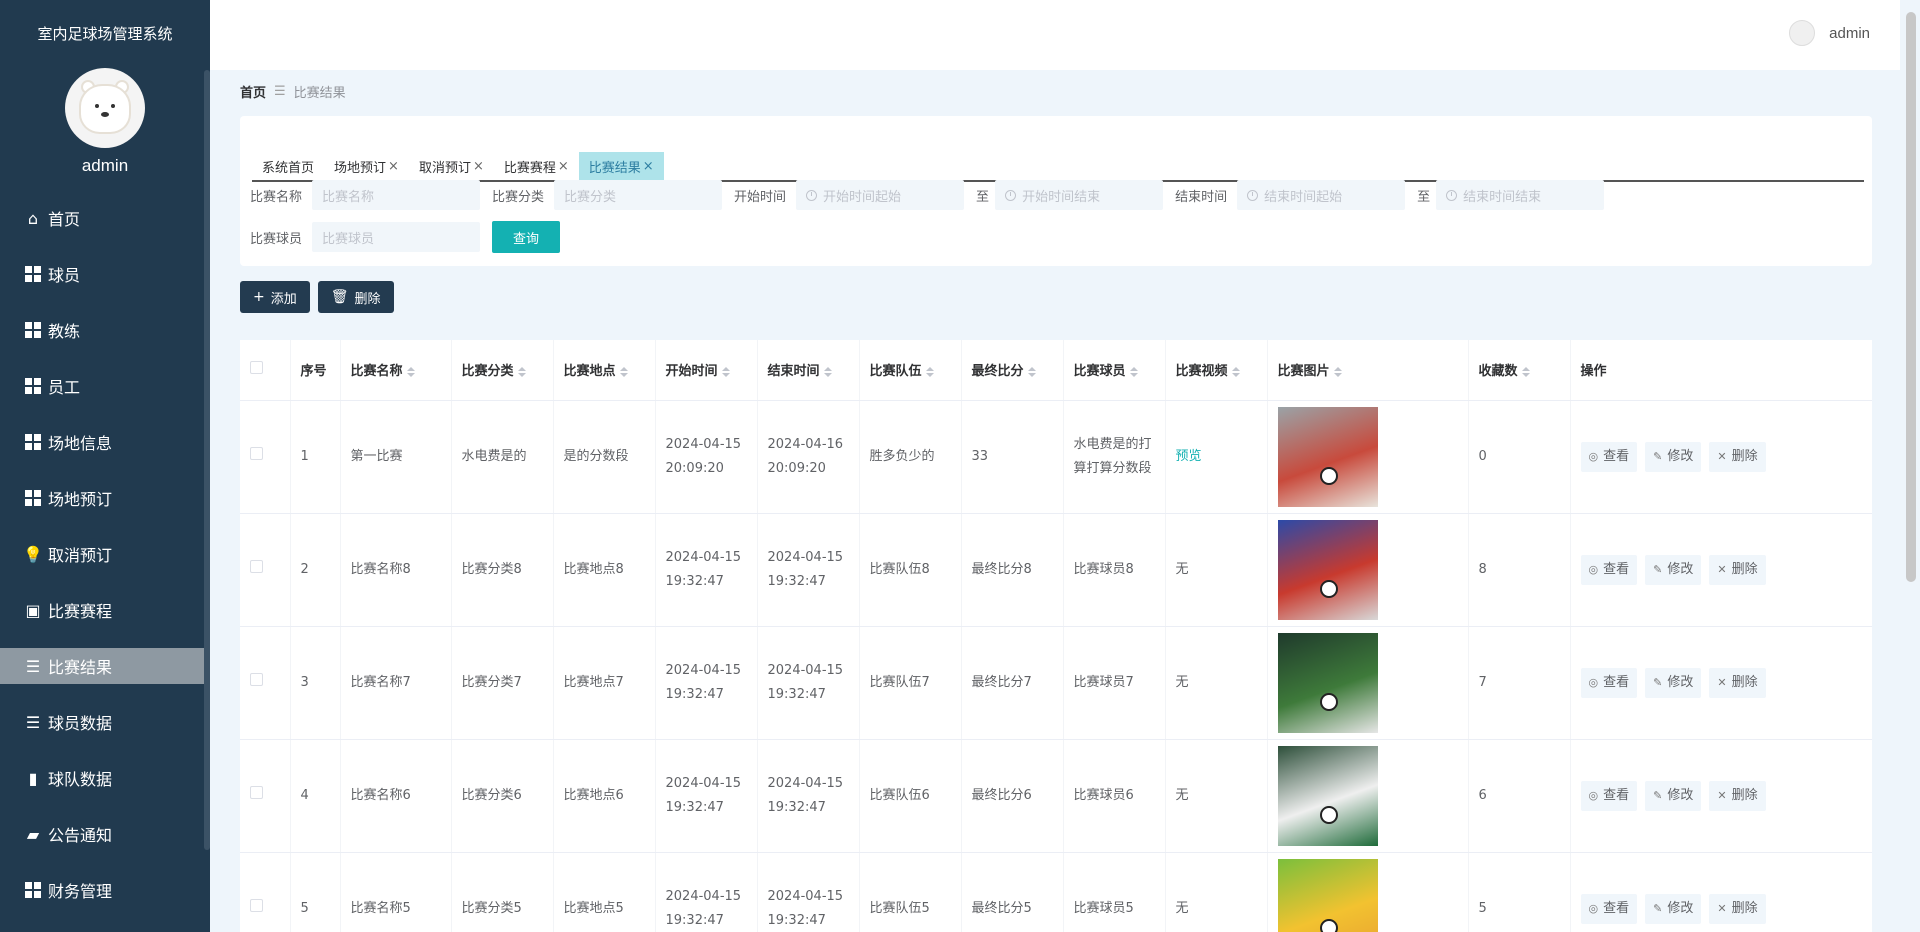  I want to click on filter-category-label: 比赛分类, so click(518, 197).